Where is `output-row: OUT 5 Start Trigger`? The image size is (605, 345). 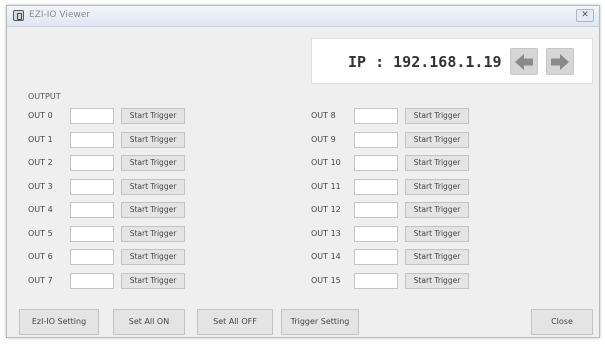 output-row: OUT 5 Start Trigger is located at coordinates (113, 233).